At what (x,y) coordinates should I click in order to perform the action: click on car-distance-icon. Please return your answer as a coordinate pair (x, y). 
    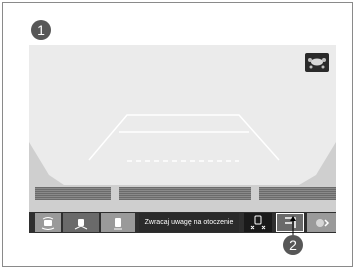
    Looking at the image, I should click on (258, 222).